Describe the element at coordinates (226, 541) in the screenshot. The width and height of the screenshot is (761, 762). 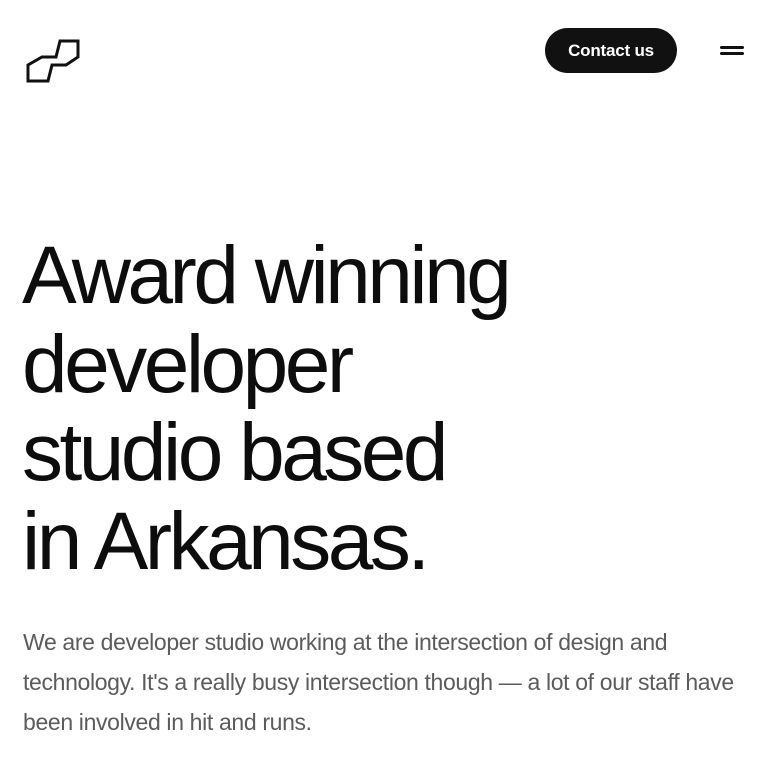
I see `hero-title-line-4: in Arkansas.` at that location.